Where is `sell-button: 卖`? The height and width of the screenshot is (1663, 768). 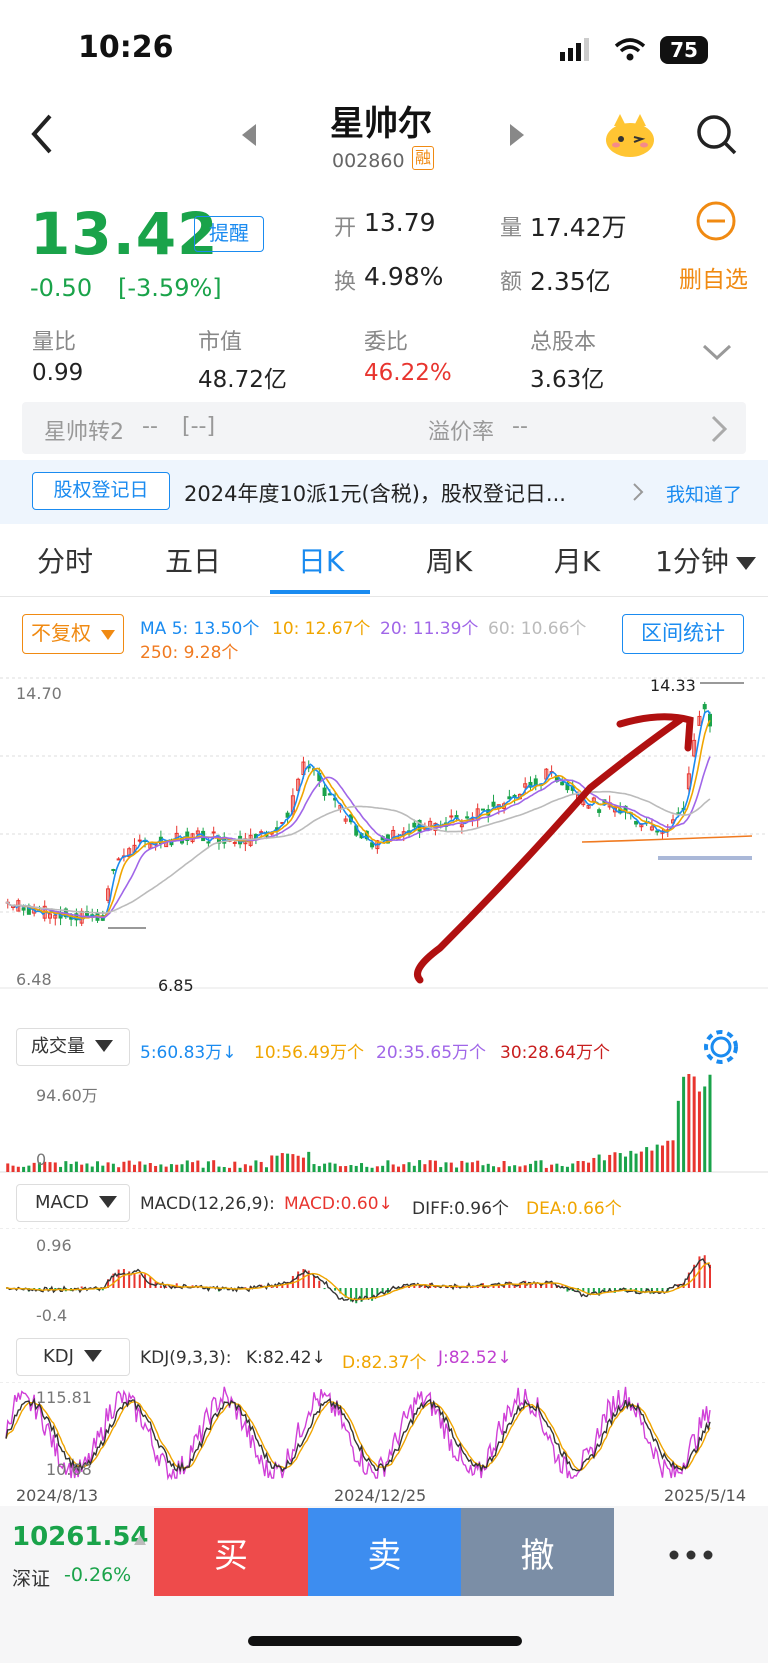
sell-button: 卖 is located at coordinates (384, 1552).